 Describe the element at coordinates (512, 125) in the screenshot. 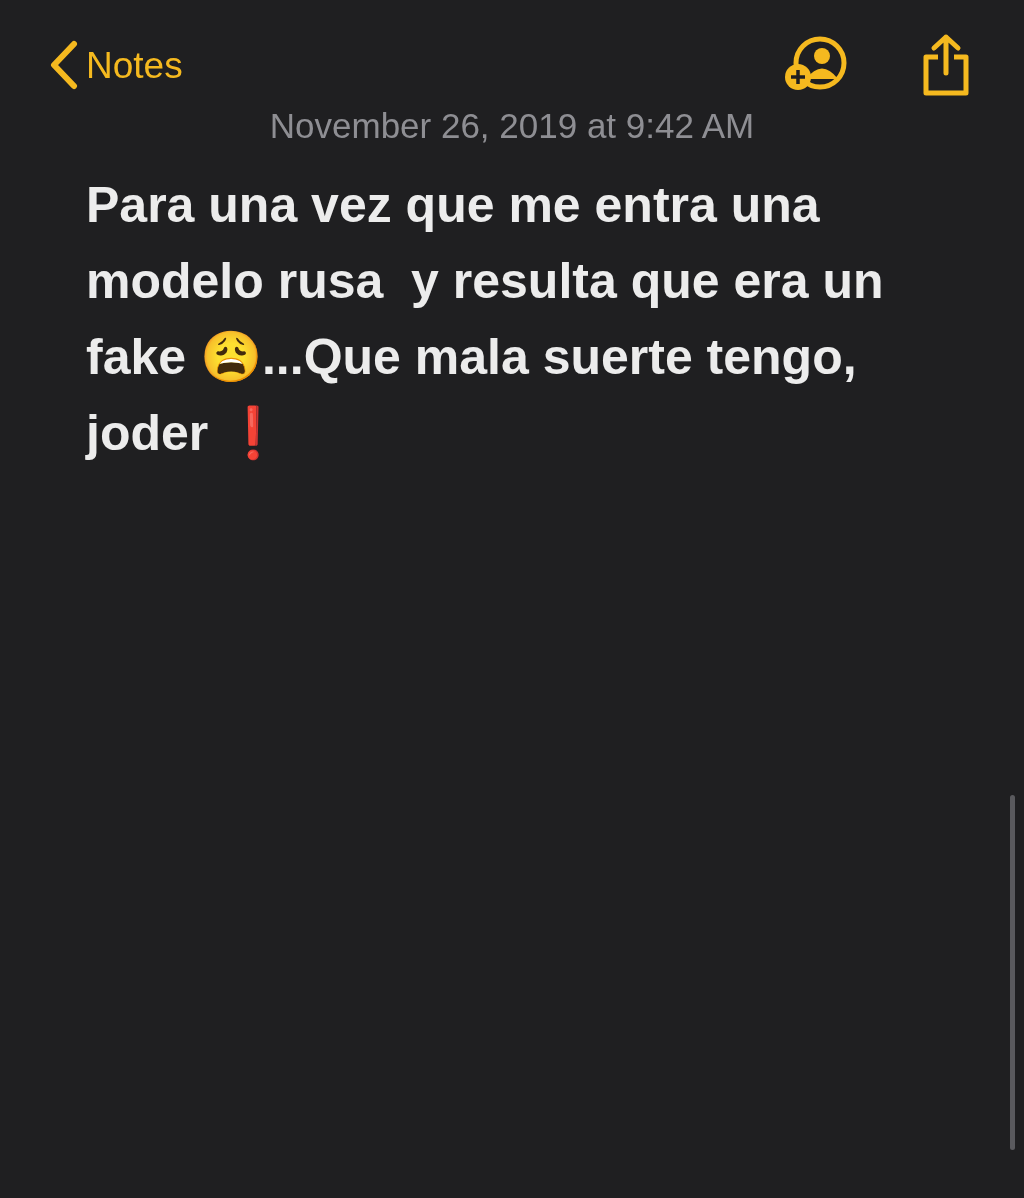

I see `note-date: November 26, 2019 at 9:42 AM` at that location.